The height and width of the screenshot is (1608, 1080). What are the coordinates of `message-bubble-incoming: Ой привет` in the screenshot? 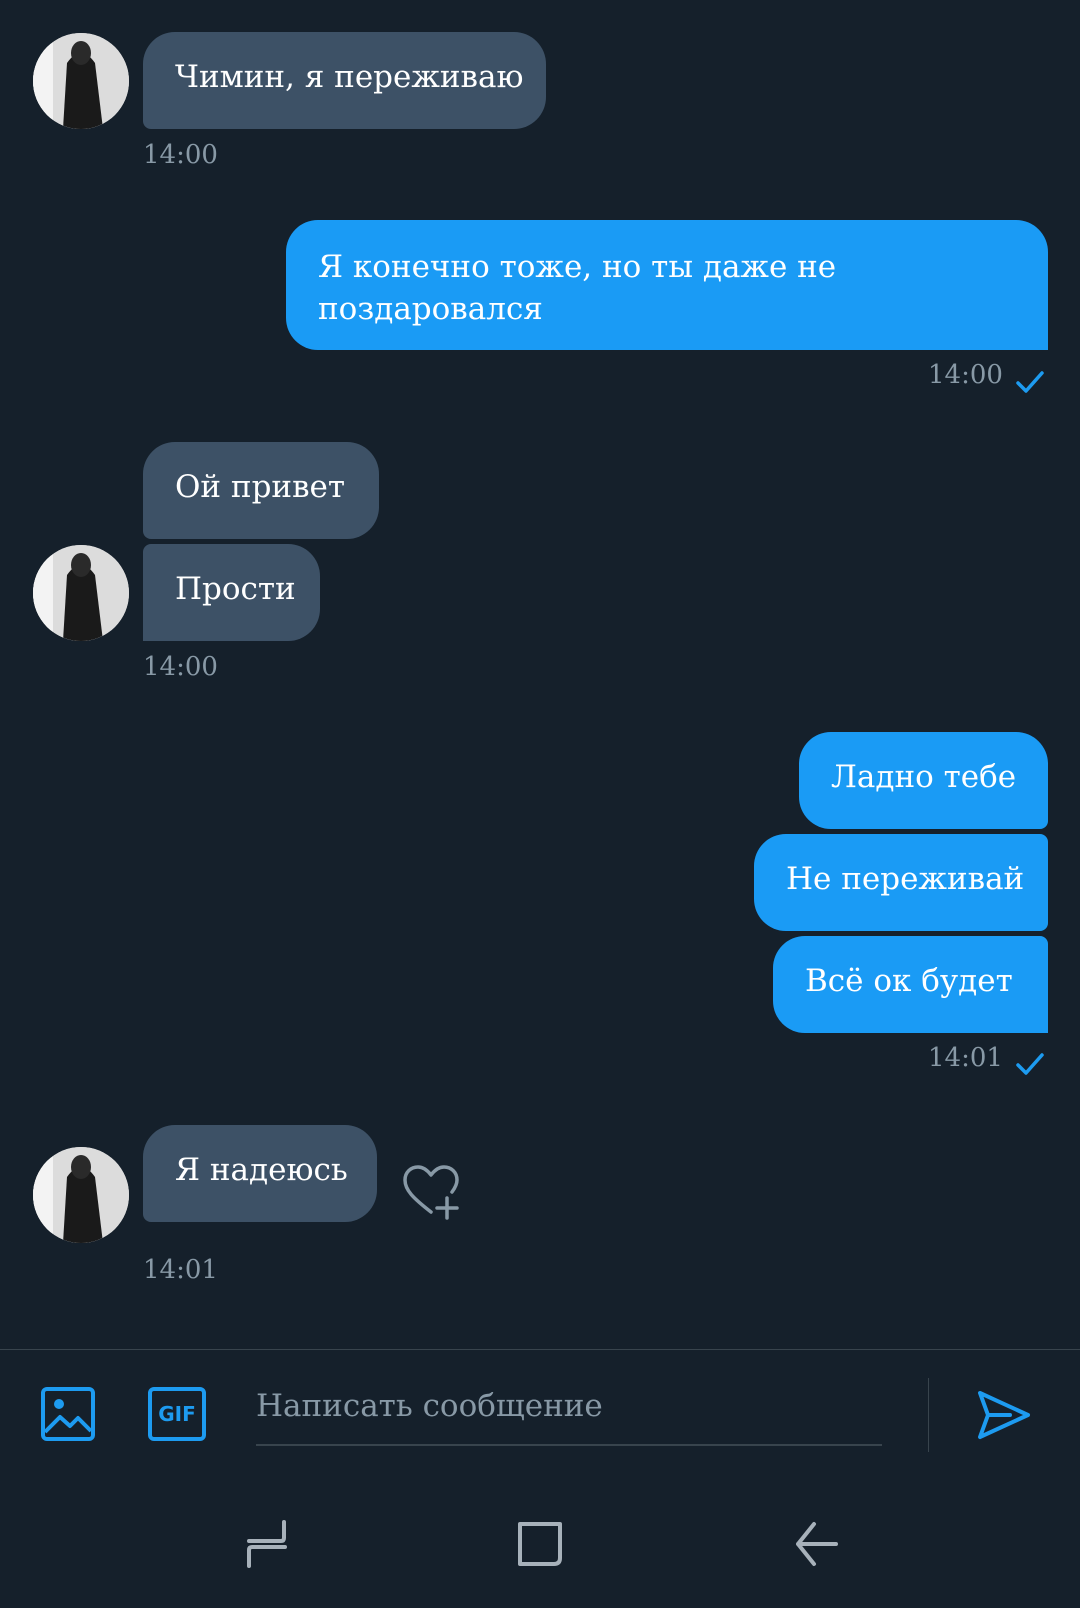 It's located at (261, 490).